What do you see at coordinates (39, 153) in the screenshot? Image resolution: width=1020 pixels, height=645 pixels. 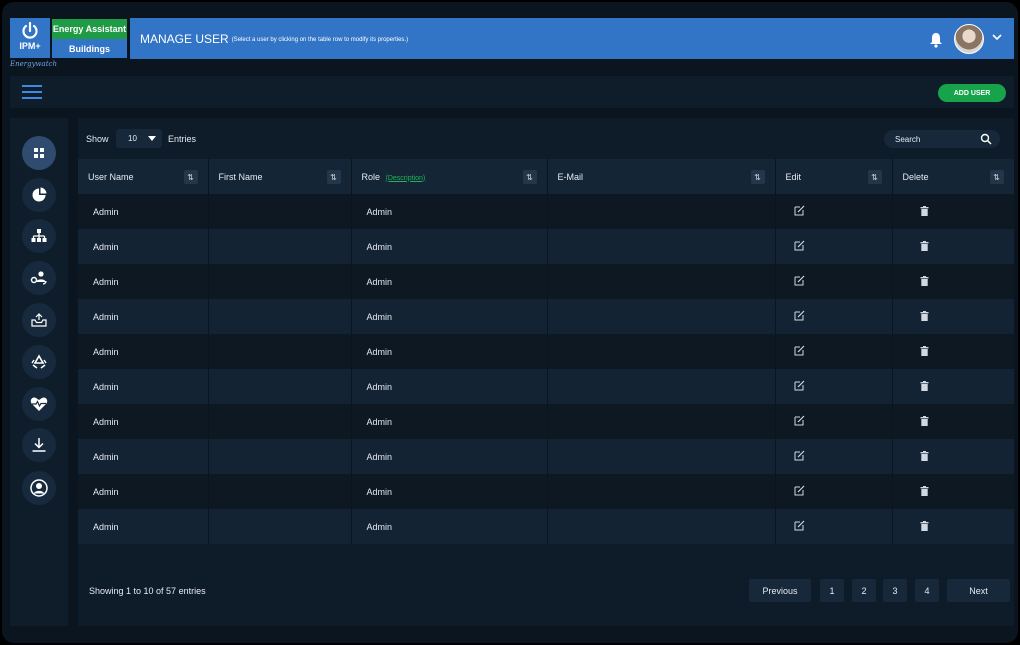 I see `nav-dashboard` at bounding box center [39, 153].